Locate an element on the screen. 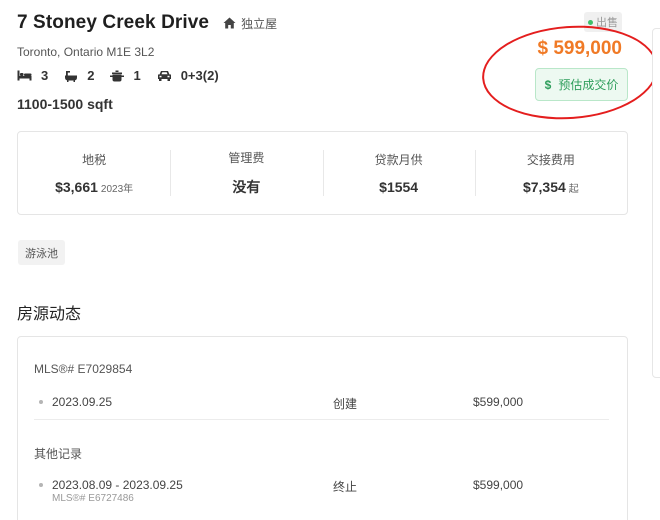 This screenshot has width=660, height=520. kitchen-pot-icon is located at coordinates (121, 76).